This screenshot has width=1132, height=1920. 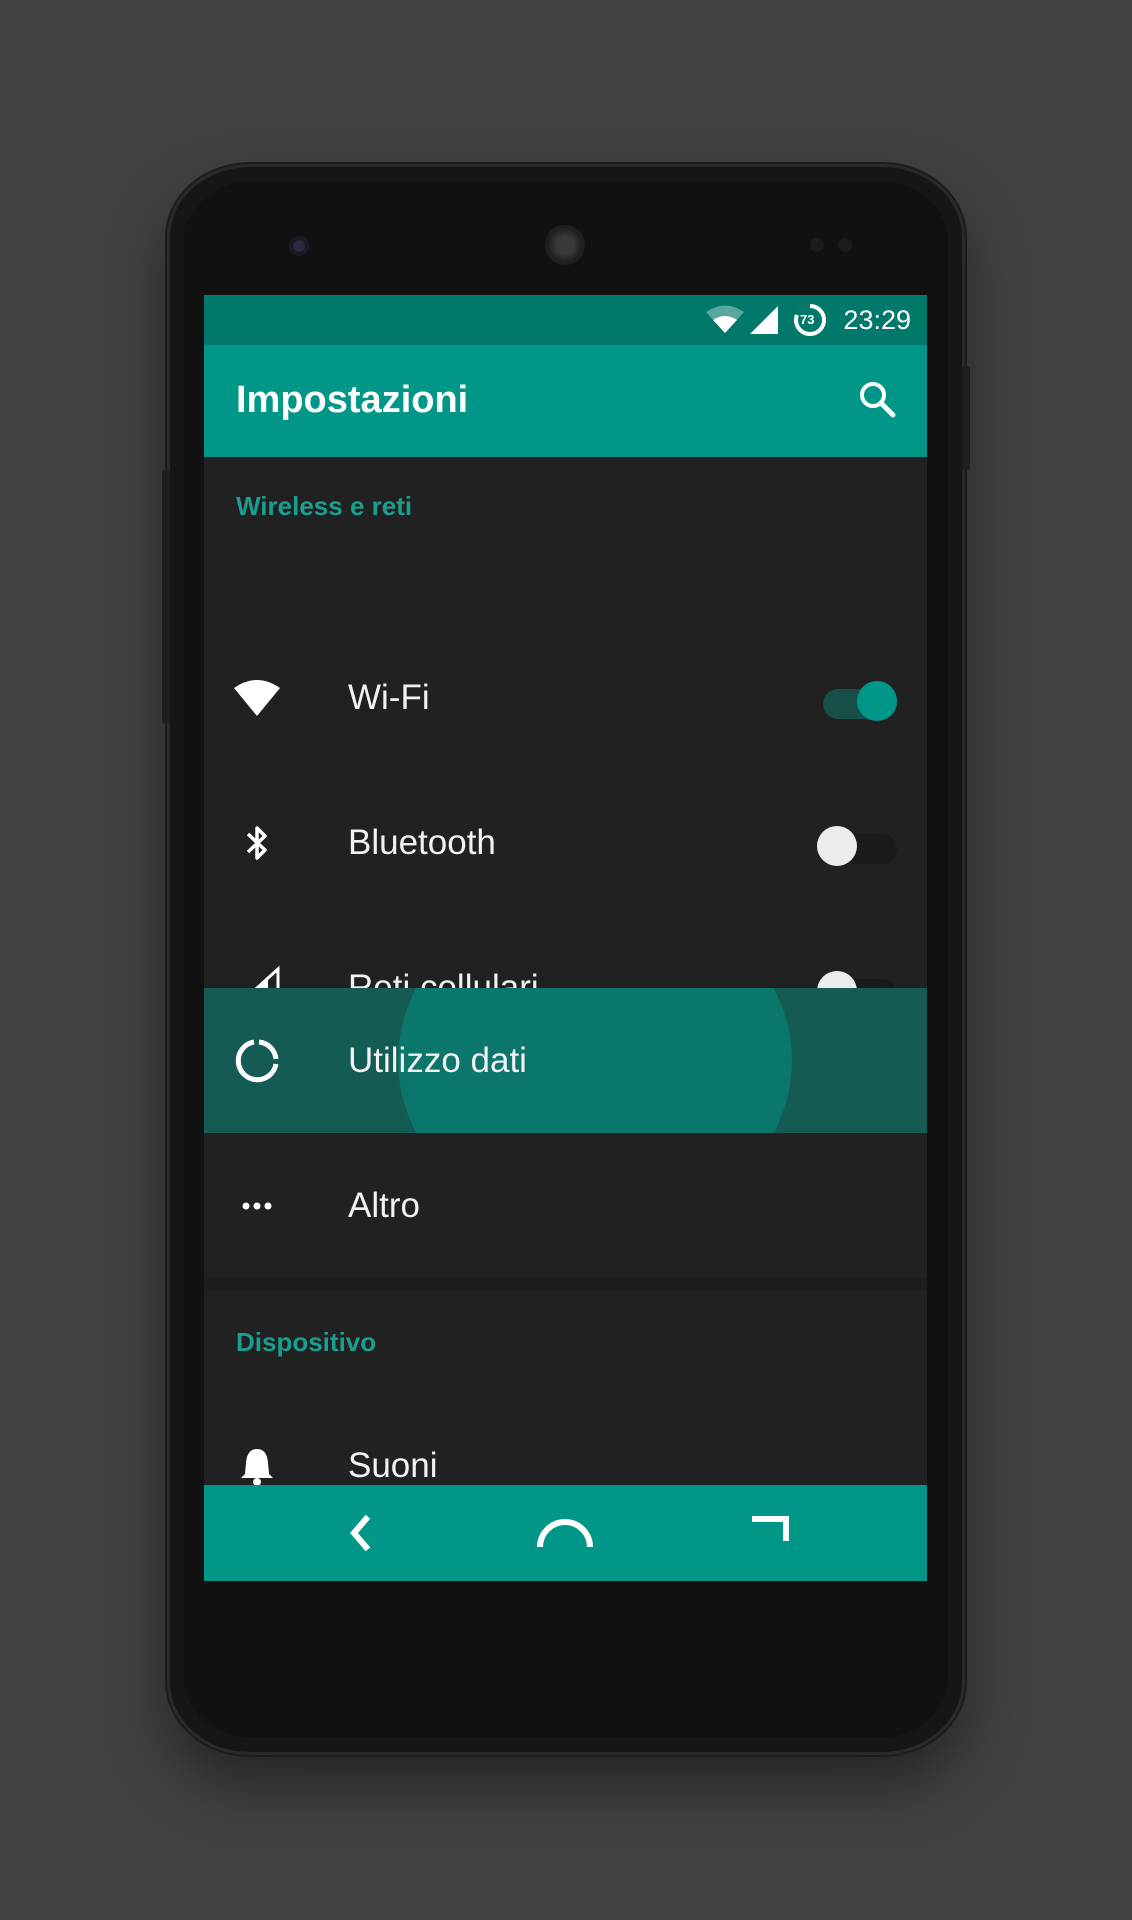 What do you see at coordinates (257, 1060) in the screenshot?
I see `data-usage-icon` at bounding box center [257, 1060].